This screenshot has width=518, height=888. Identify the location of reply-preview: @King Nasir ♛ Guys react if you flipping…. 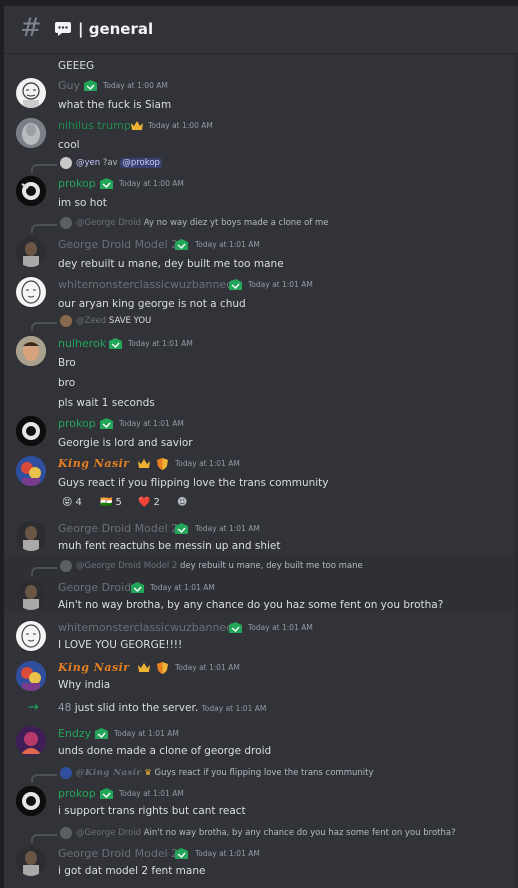
(225, 773).